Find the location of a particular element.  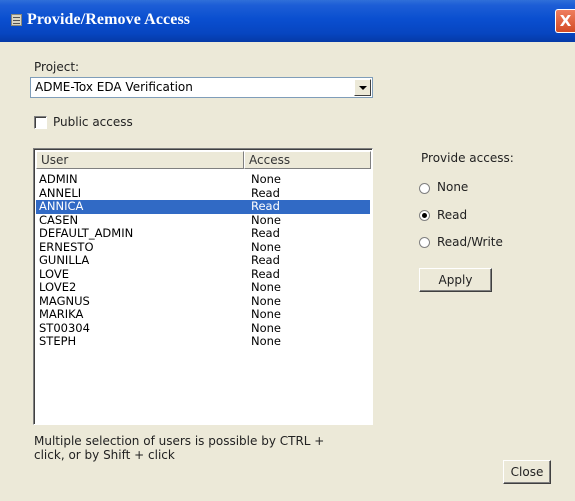

window-menu-icon is located at coordinates (16, 20).